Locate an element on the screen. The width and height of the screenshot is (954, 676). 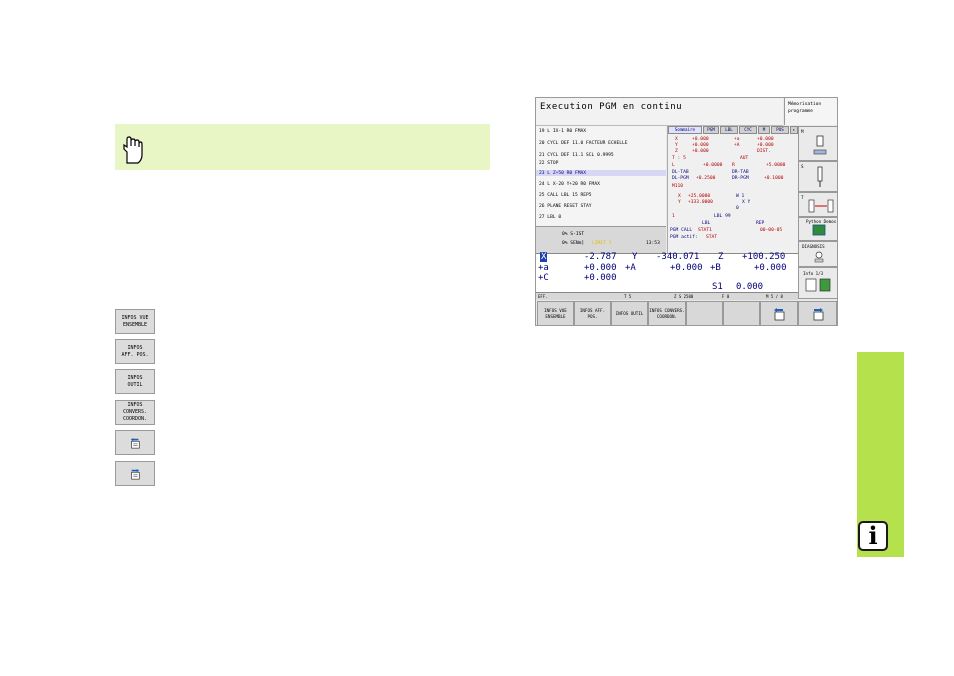
status-tab-row: Sommaire PGM LBL CYC M POS ▸ is located at coordinates (733, 130).